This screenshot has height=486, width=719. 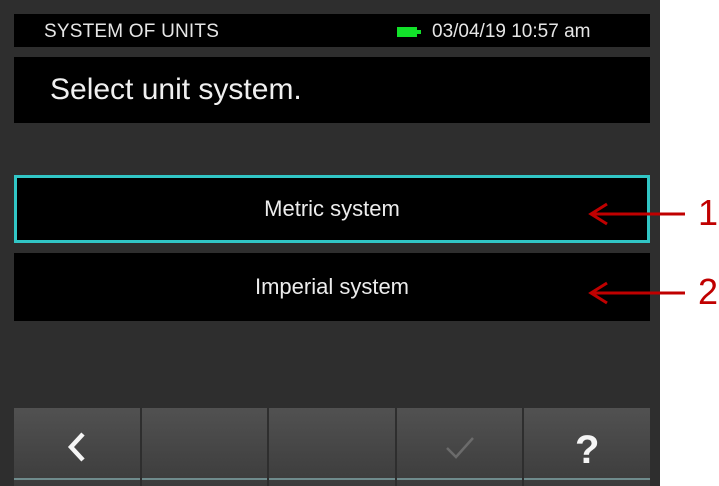 I want to click on softkey-bar: ?, so click(x=332, y=447).